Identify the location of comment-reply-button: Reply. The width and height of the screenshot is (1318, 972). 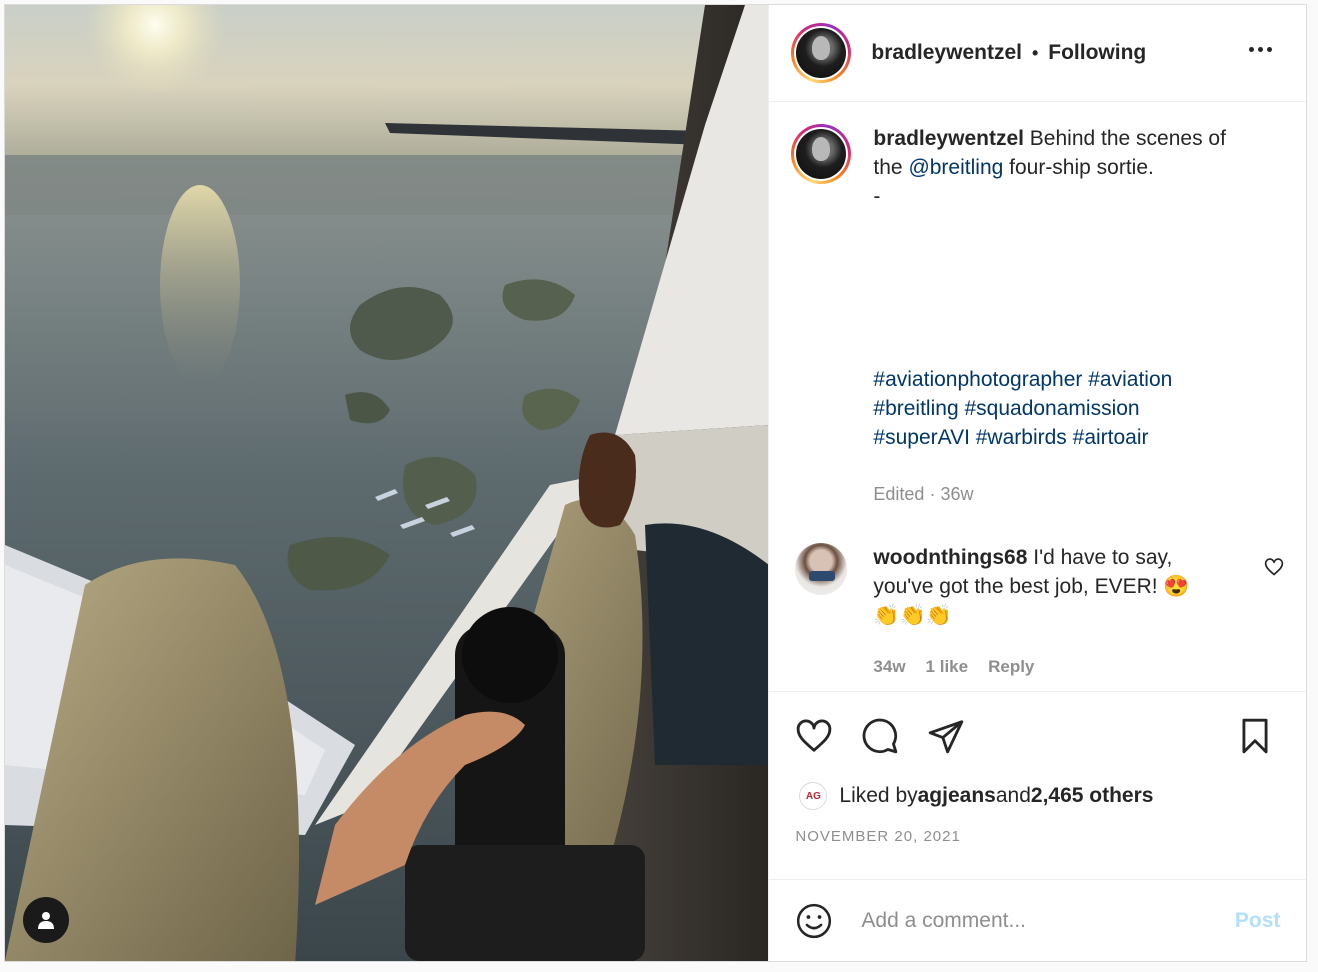
(1011, 666).